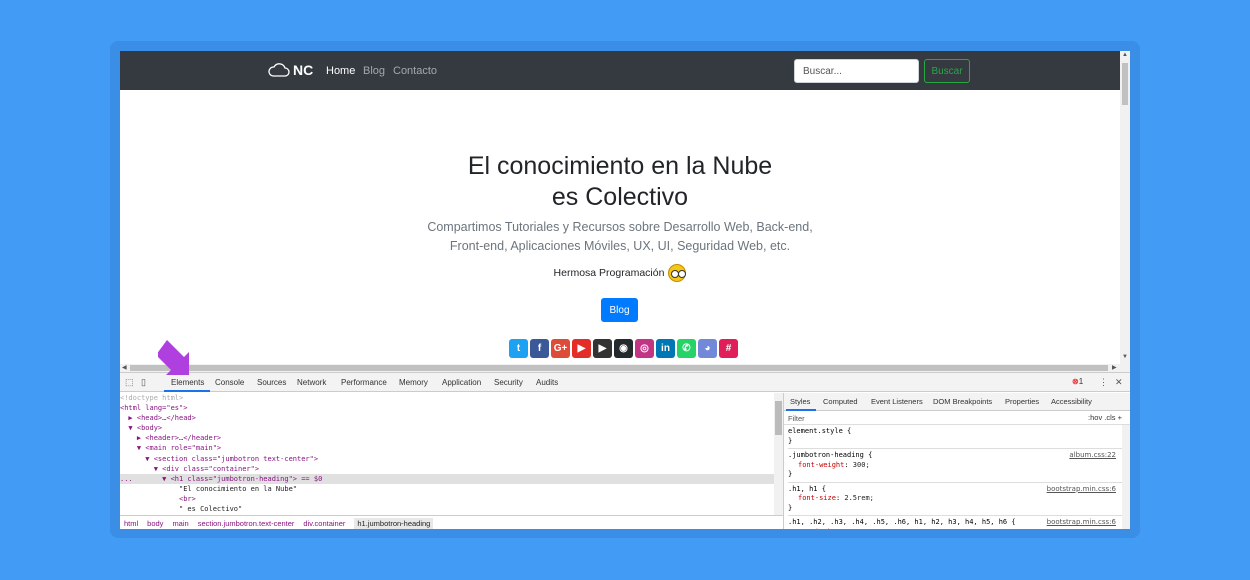 Image resolution: width=1250 pixels, height=580 pixels. What do you see at coordinates (508, 382) in the screenshot?
I see `tab-security: Security` at bounding box center [508, 382].